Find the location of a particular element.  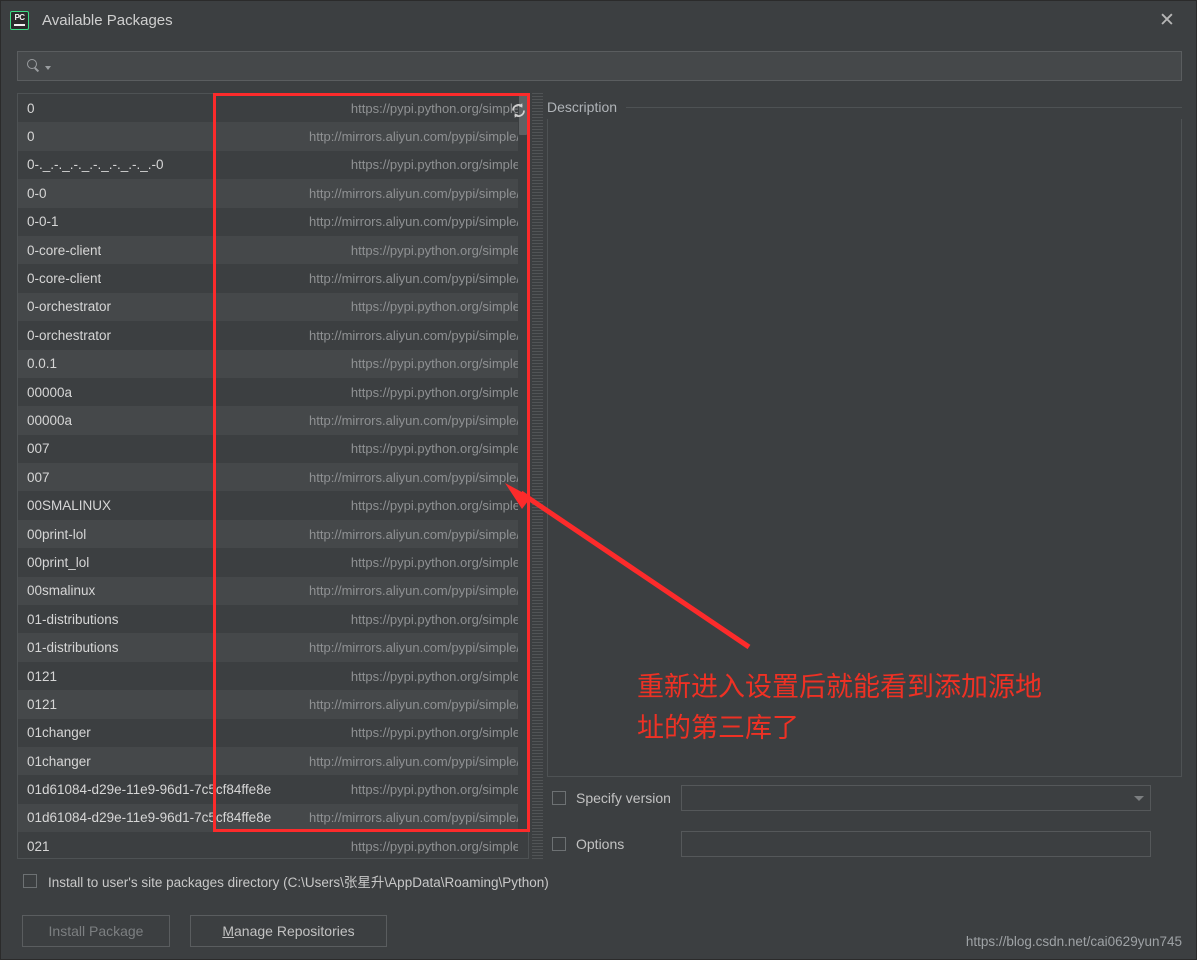

install-to-user-dir-checkbox is located at coordinates (30, 881).